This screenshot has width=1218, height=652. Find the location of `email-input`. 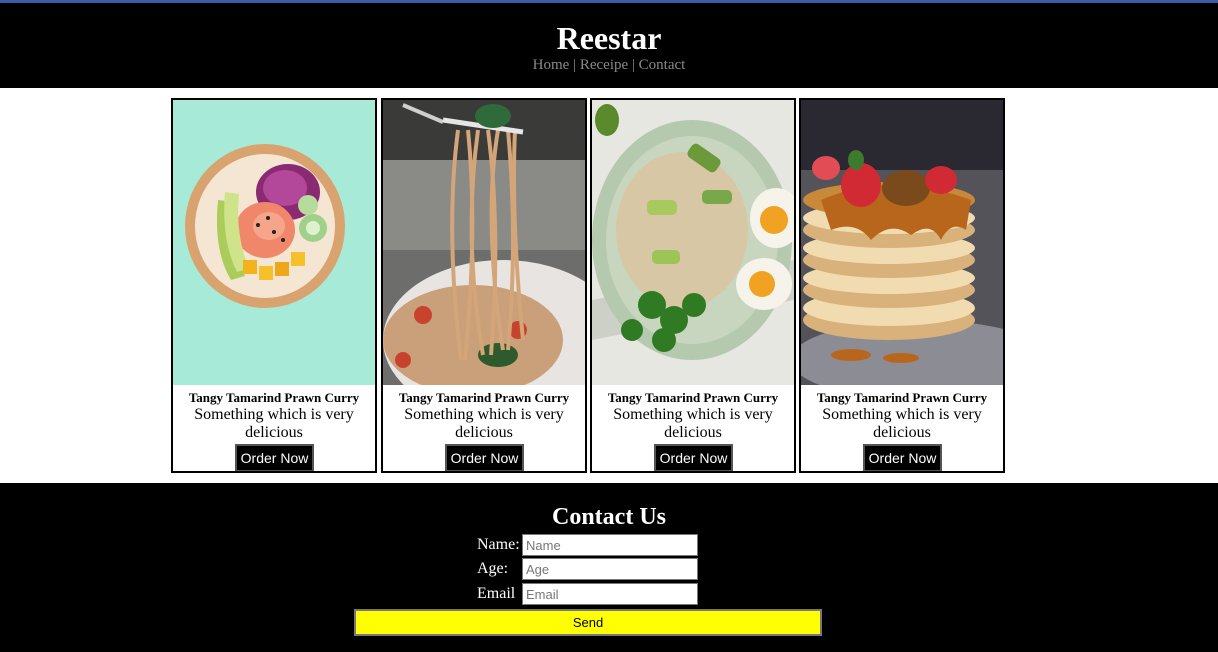

email-input is located at coordinates (610, 594).